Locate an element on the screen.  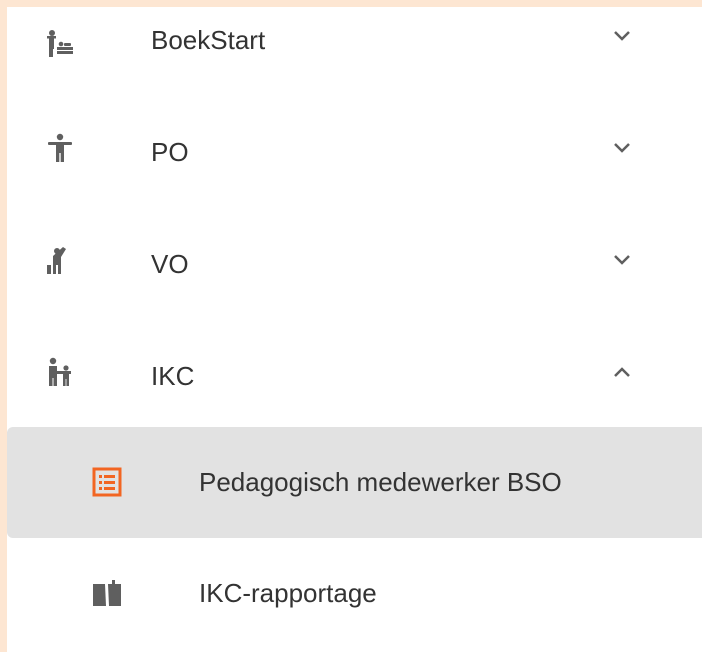
menu-item-boekstart: BoekStart is located at coordinates (354, 46).